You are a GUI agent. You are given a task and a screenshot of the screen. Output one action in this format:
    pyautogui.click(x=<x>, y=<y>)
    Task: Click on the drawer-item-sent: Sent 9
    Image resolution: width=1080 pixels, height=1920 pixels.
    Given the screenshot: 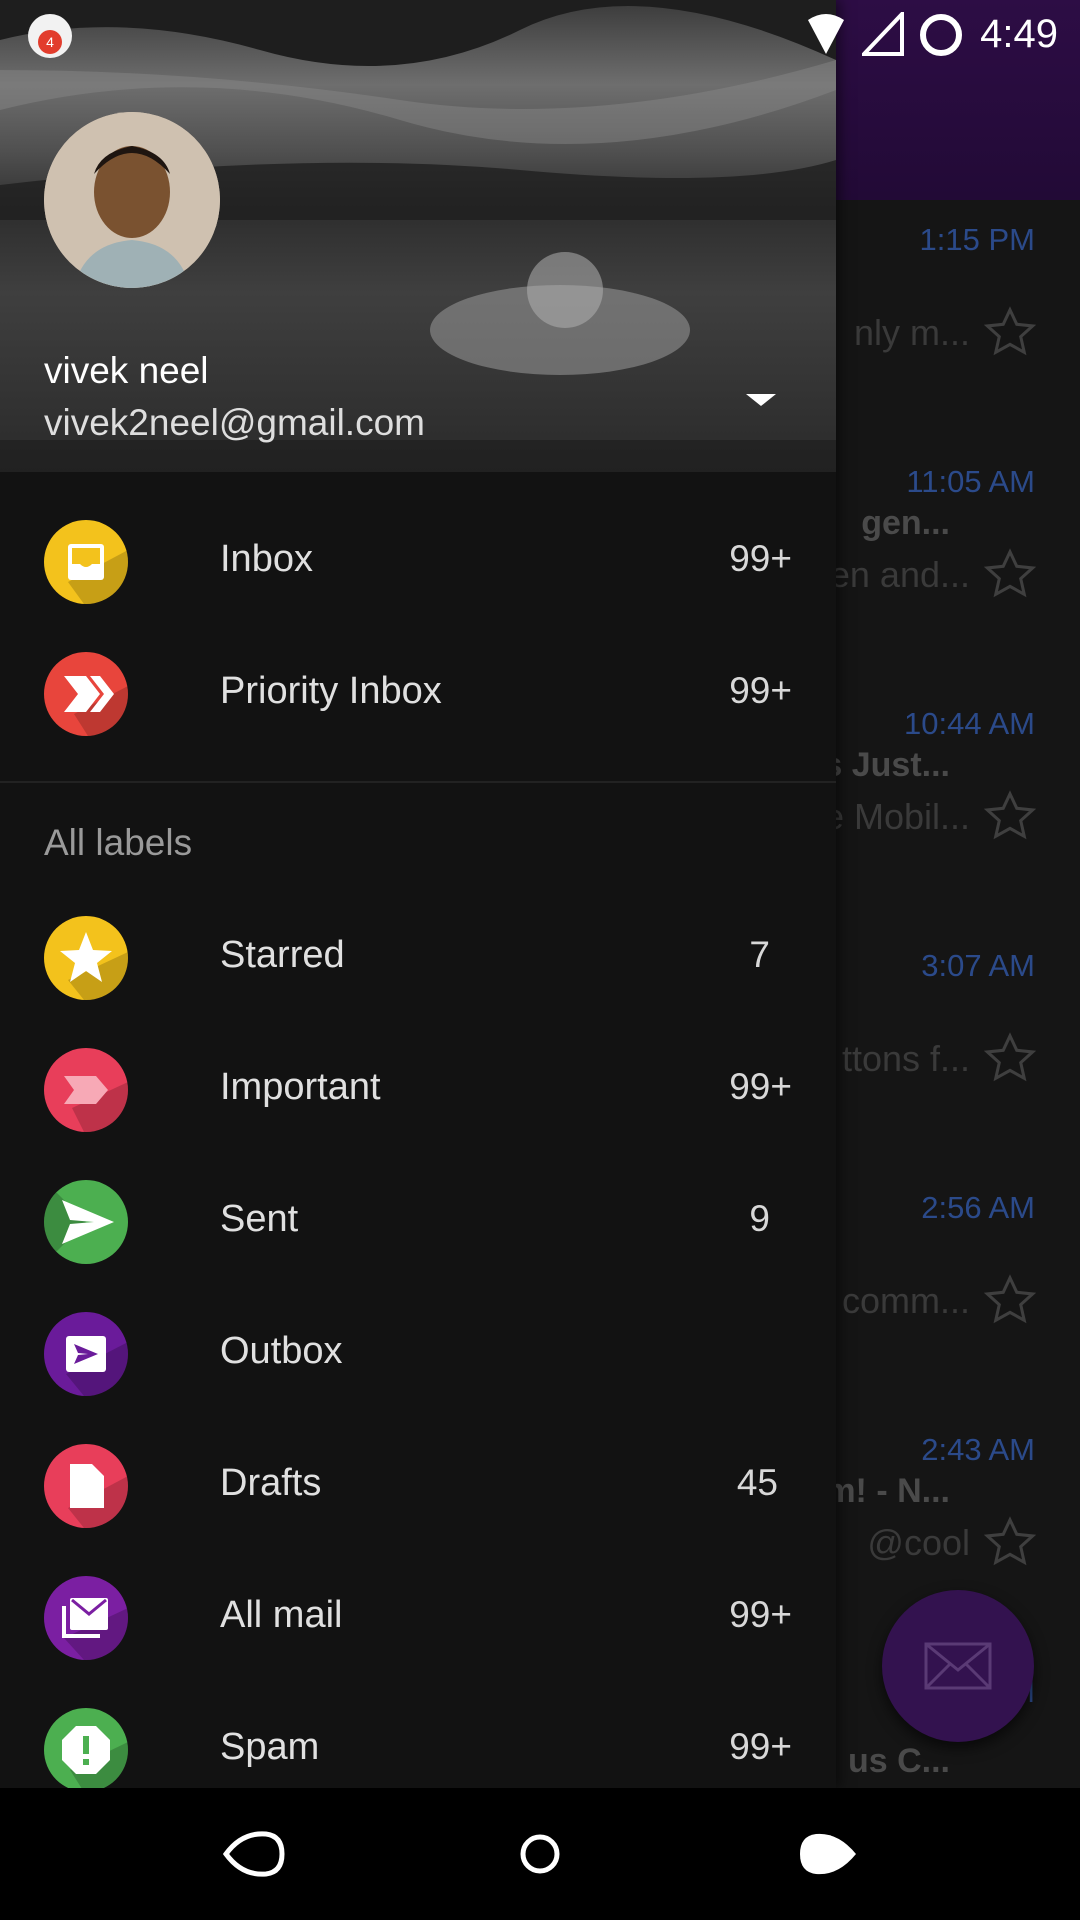 What is the action you would take?
    pyautogui.click(x=418, y=1222)
    